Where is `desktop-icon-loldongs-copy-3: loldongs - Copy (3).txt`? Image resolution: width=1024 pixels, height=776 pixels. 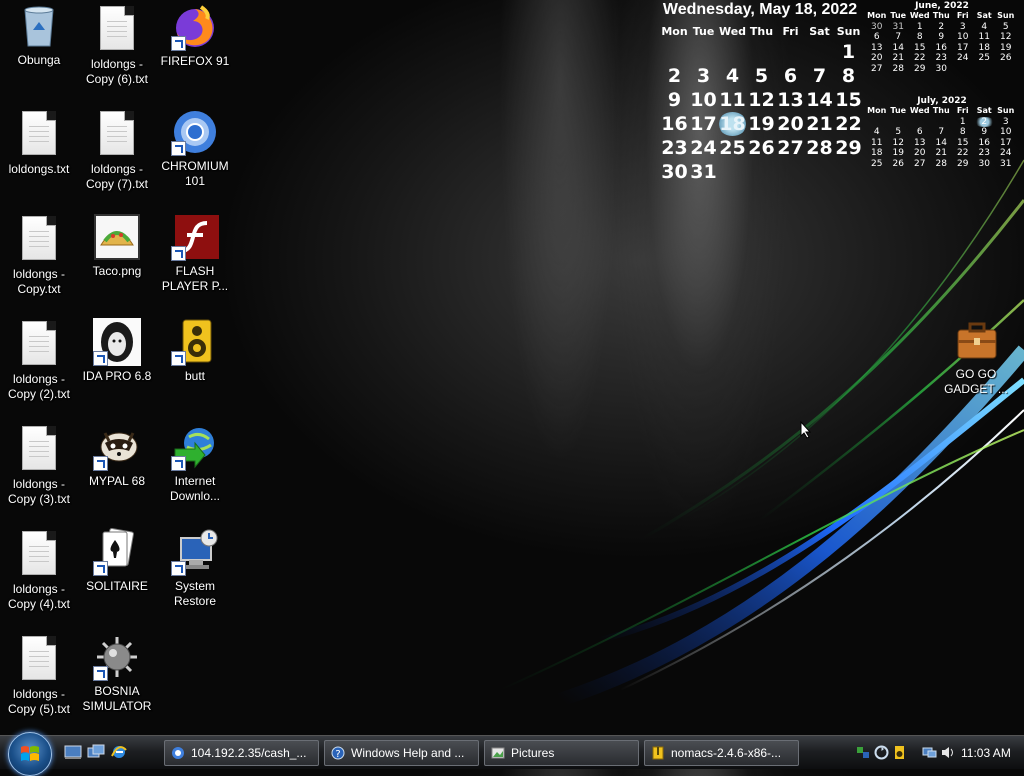 desktop-icon-loldongs-copy-3: loldongs - Copy (3).txt is located at coordinates (39, 465).